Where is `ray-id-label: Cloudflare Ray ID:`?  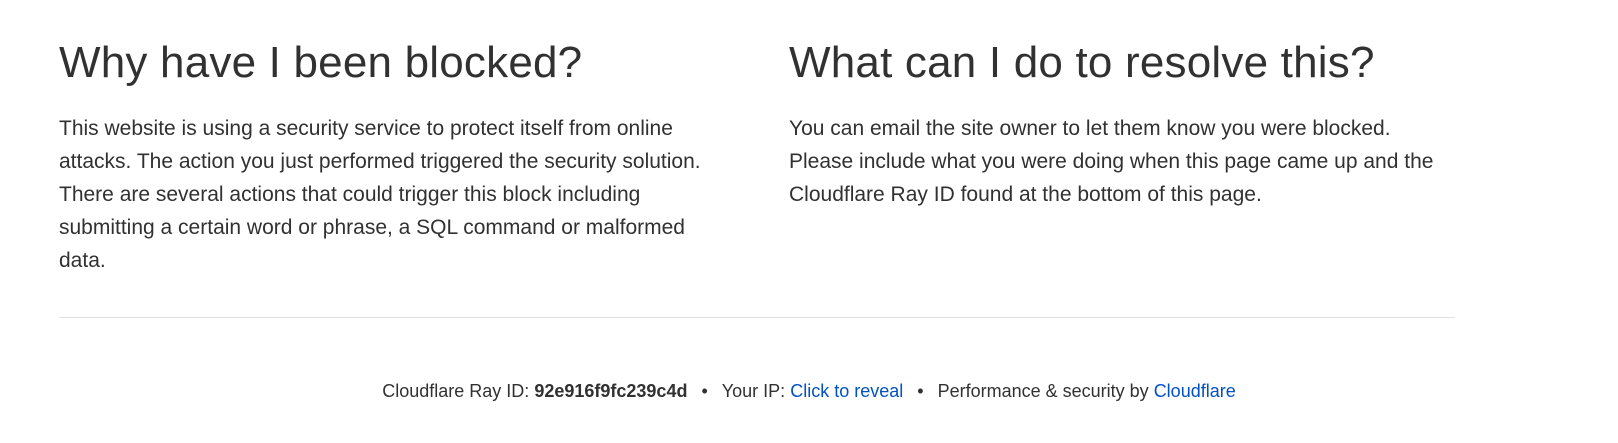 ray-id-label: Cloudflare Ray ID: is located at coordinates (456, 391).